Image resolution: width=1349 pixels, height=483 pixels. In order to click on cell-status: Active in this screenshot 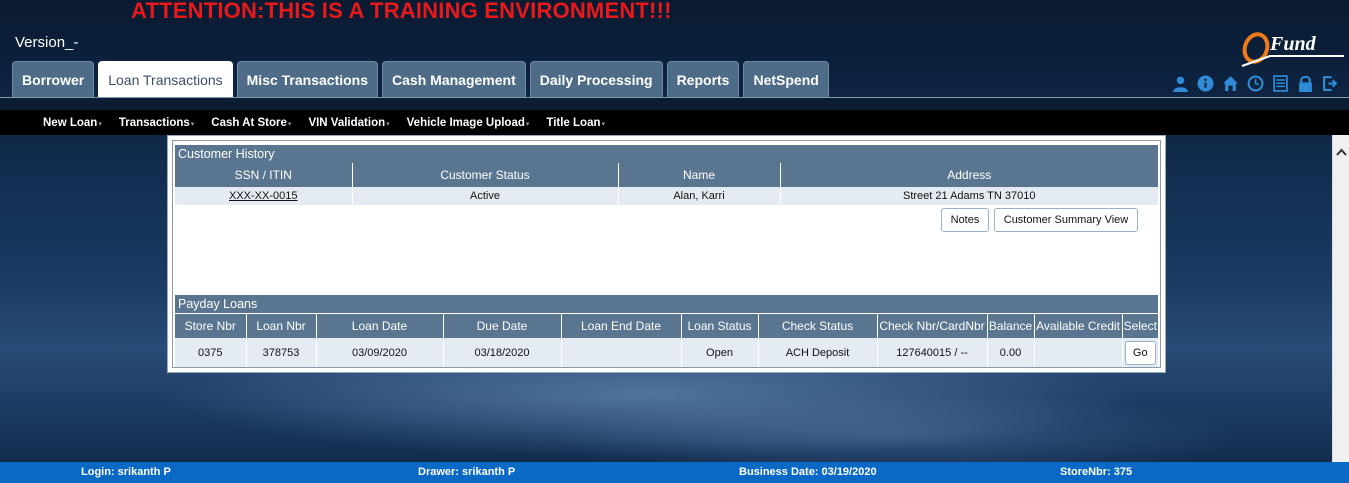, I will do `click(485, 196)`.